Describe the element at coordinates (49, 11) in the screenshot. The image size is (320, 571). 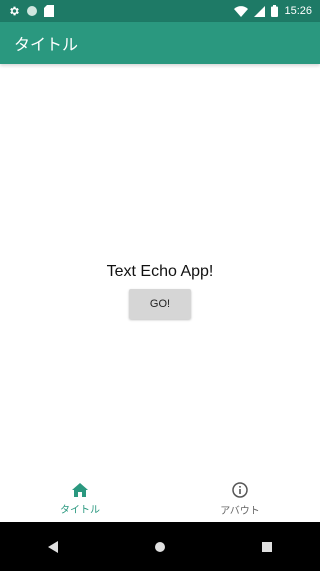
I see `sd-card-icon` at that location.